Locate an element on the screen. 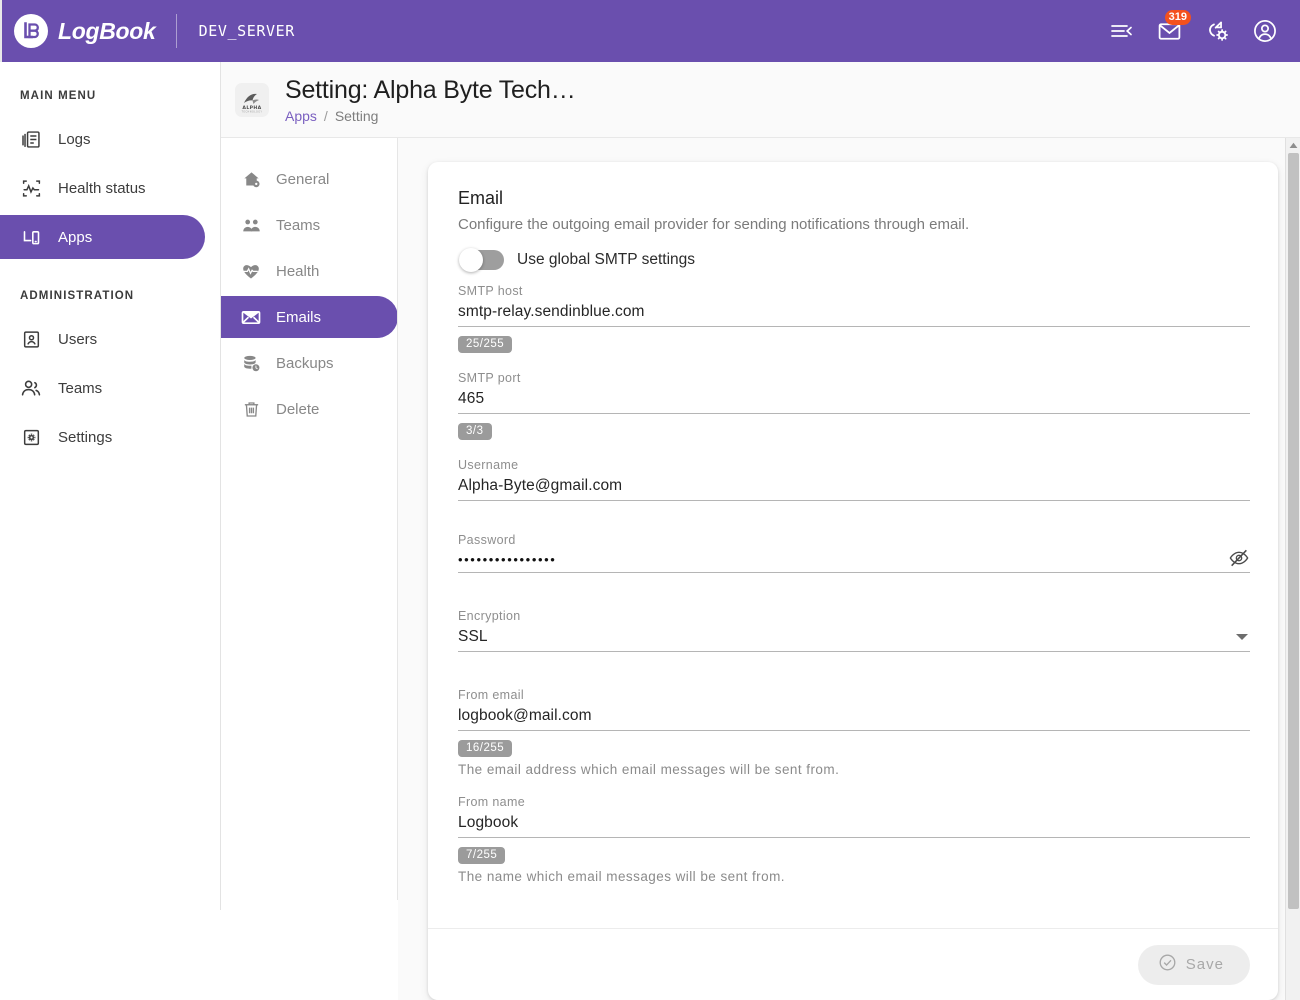  logs-icon is located at coordinates (31, 139).